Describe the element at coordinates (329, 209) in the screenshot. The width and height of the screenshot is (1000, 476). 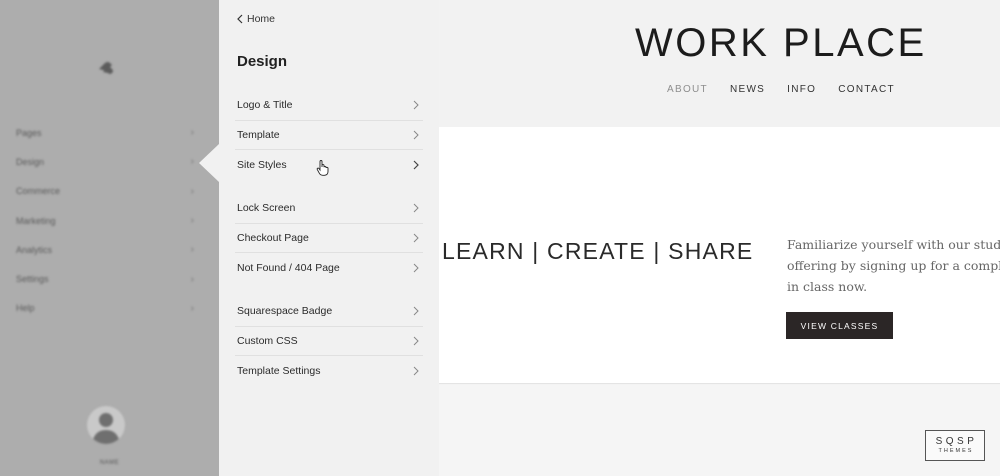
I see `menu-item-lock-screen: Lock Screen` at that location.